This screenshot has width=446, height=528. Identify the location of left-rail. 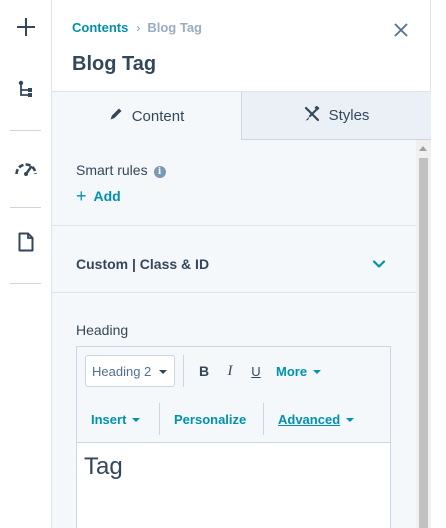
(26, 264).